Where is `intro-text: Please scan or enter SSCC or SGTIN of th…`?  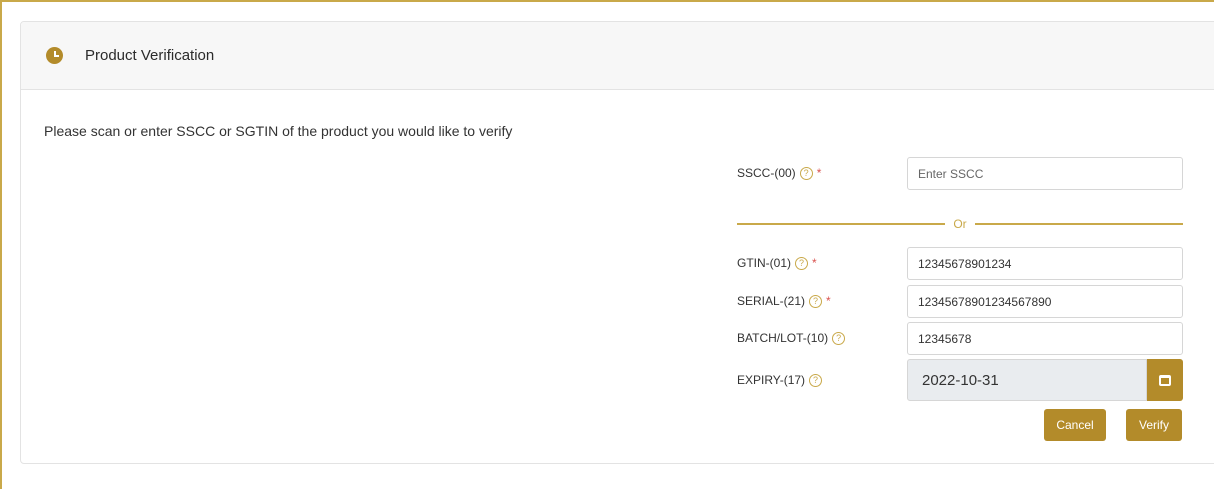 intro-text: Please scan or enter SSCC or SGTIN of th… is located at coordinates (278, 131).